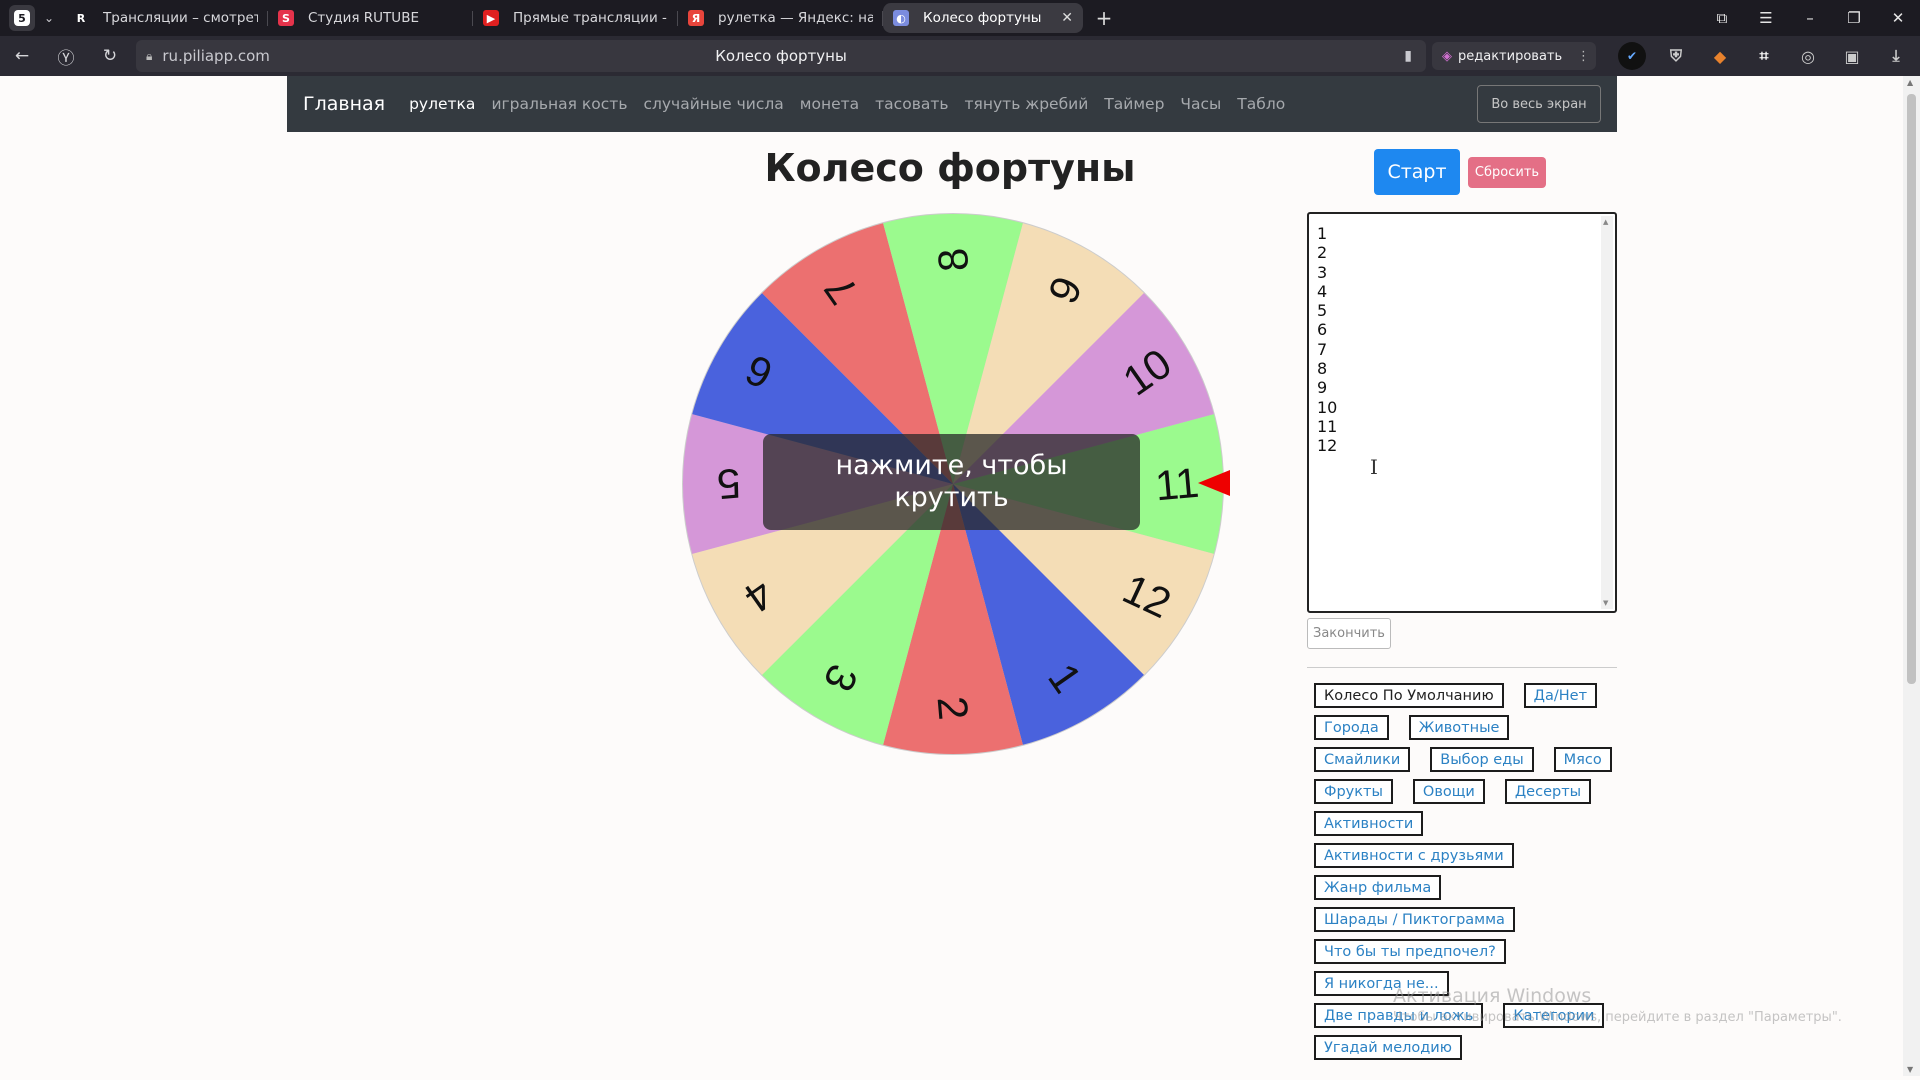  I want to click on preset-button: Выбор еды, so click(1482, 759).